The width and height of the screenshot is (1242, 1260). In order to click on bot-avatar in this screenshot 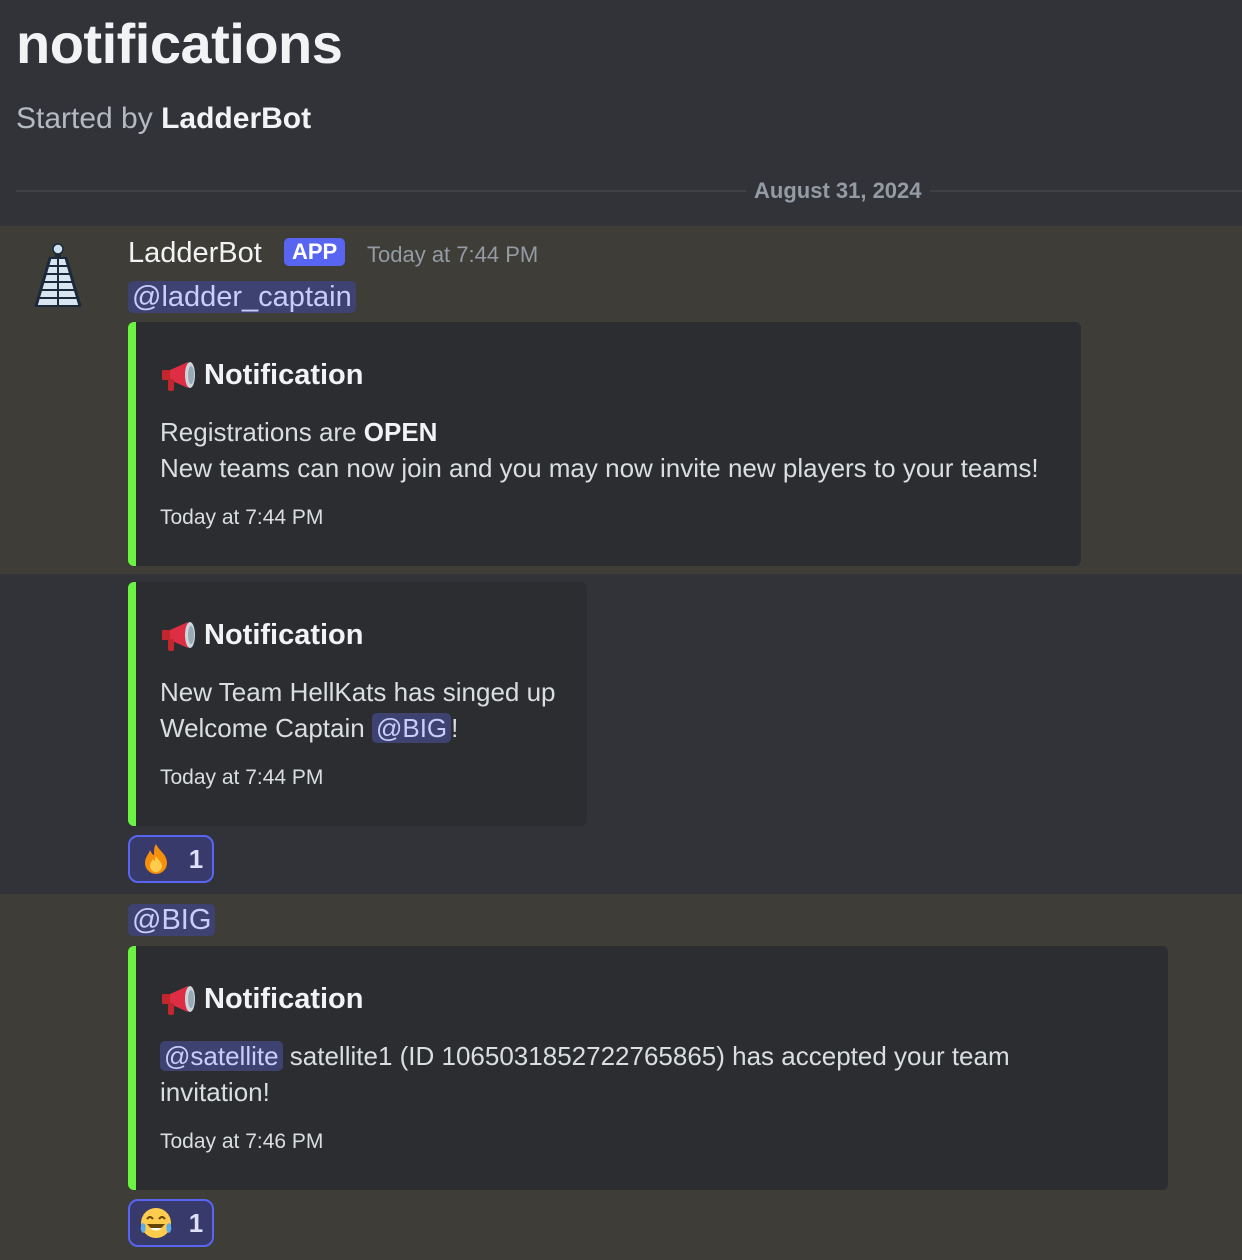, I will do `click(58, 275)`.